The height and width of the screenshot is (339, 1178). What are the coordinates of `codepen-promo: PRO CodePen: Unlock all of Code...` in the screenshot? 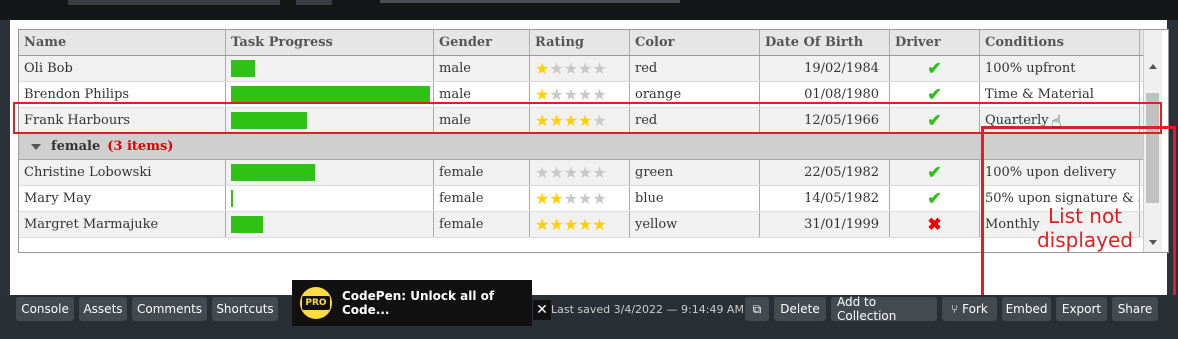 It's located at (412, 303).